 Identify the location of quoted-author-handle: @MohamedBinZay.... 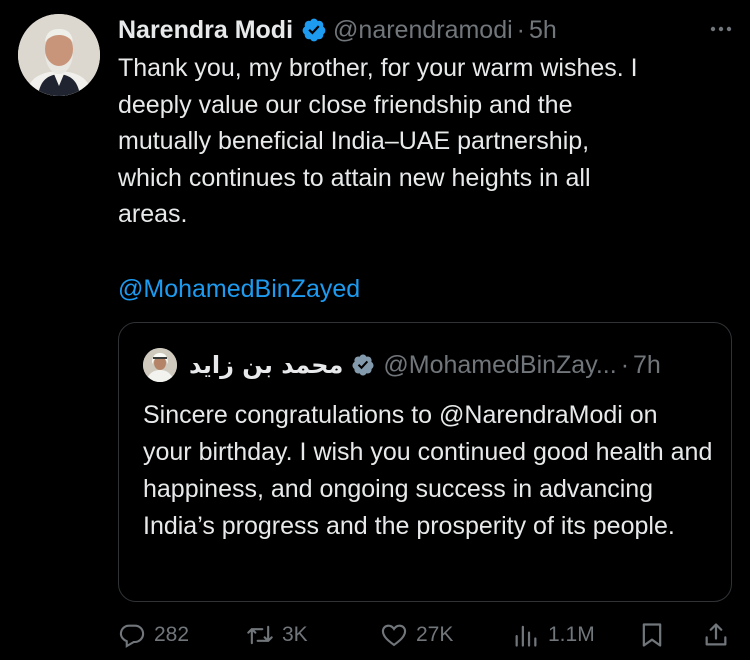
(499, 365).